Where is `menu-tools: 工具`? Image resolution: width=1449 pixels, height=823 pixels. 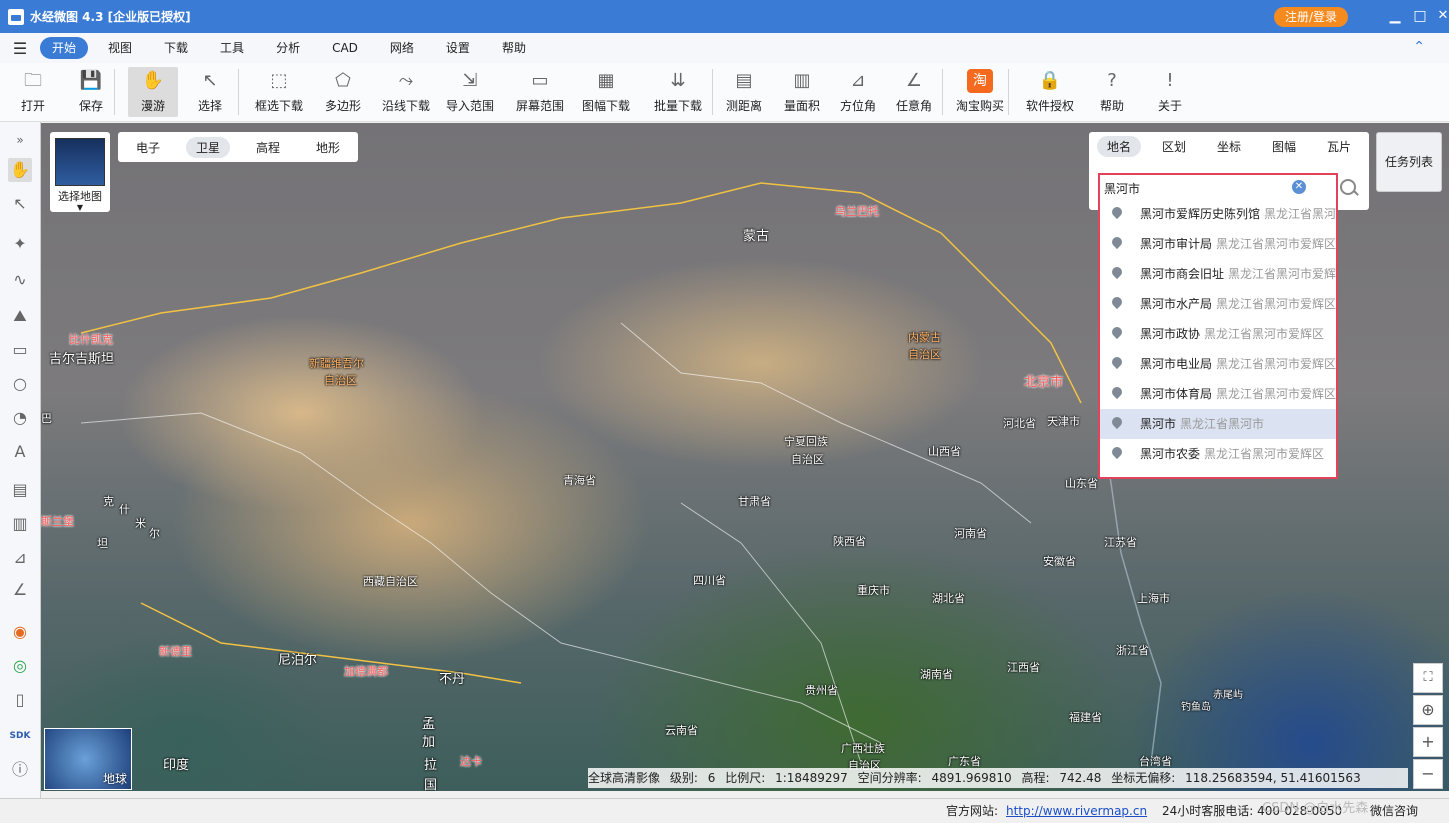 menu-tools: 工具 is located at coordinates (232, 48).